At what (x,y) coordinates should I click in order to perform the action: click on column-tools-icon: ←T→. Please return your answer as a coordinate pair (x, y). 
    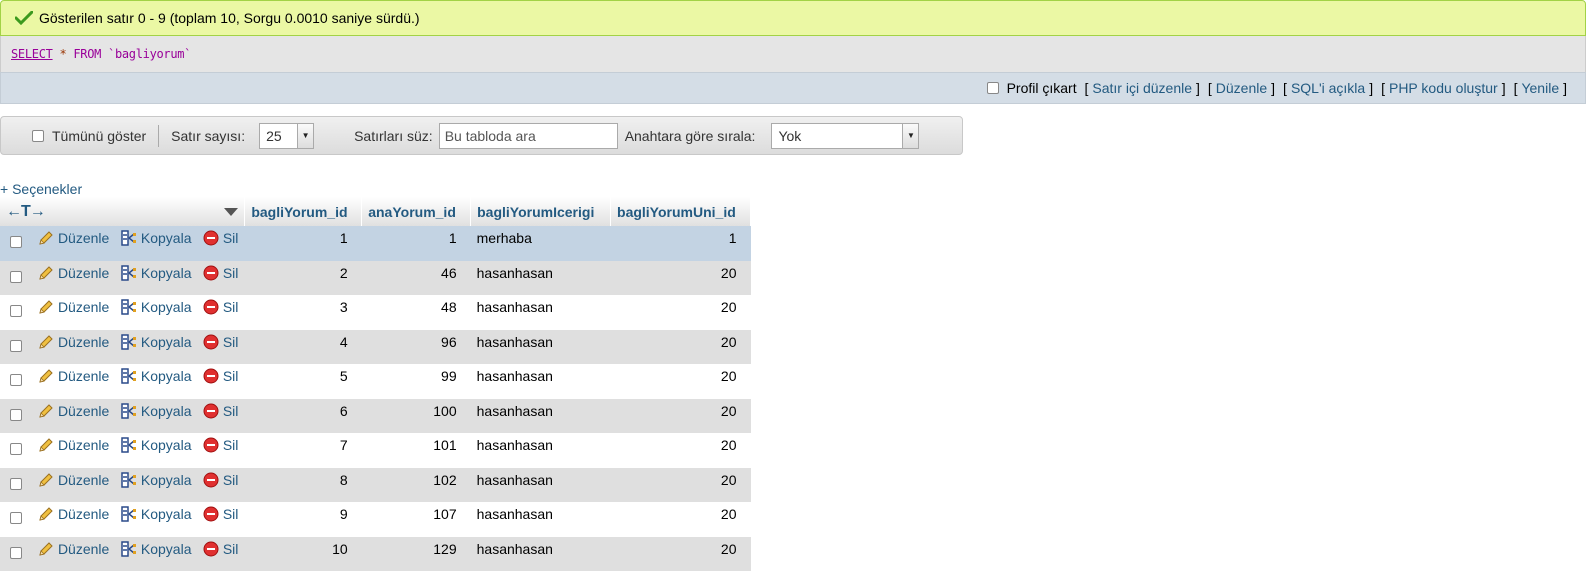
    Looking at the image, I should click on (26, 212).